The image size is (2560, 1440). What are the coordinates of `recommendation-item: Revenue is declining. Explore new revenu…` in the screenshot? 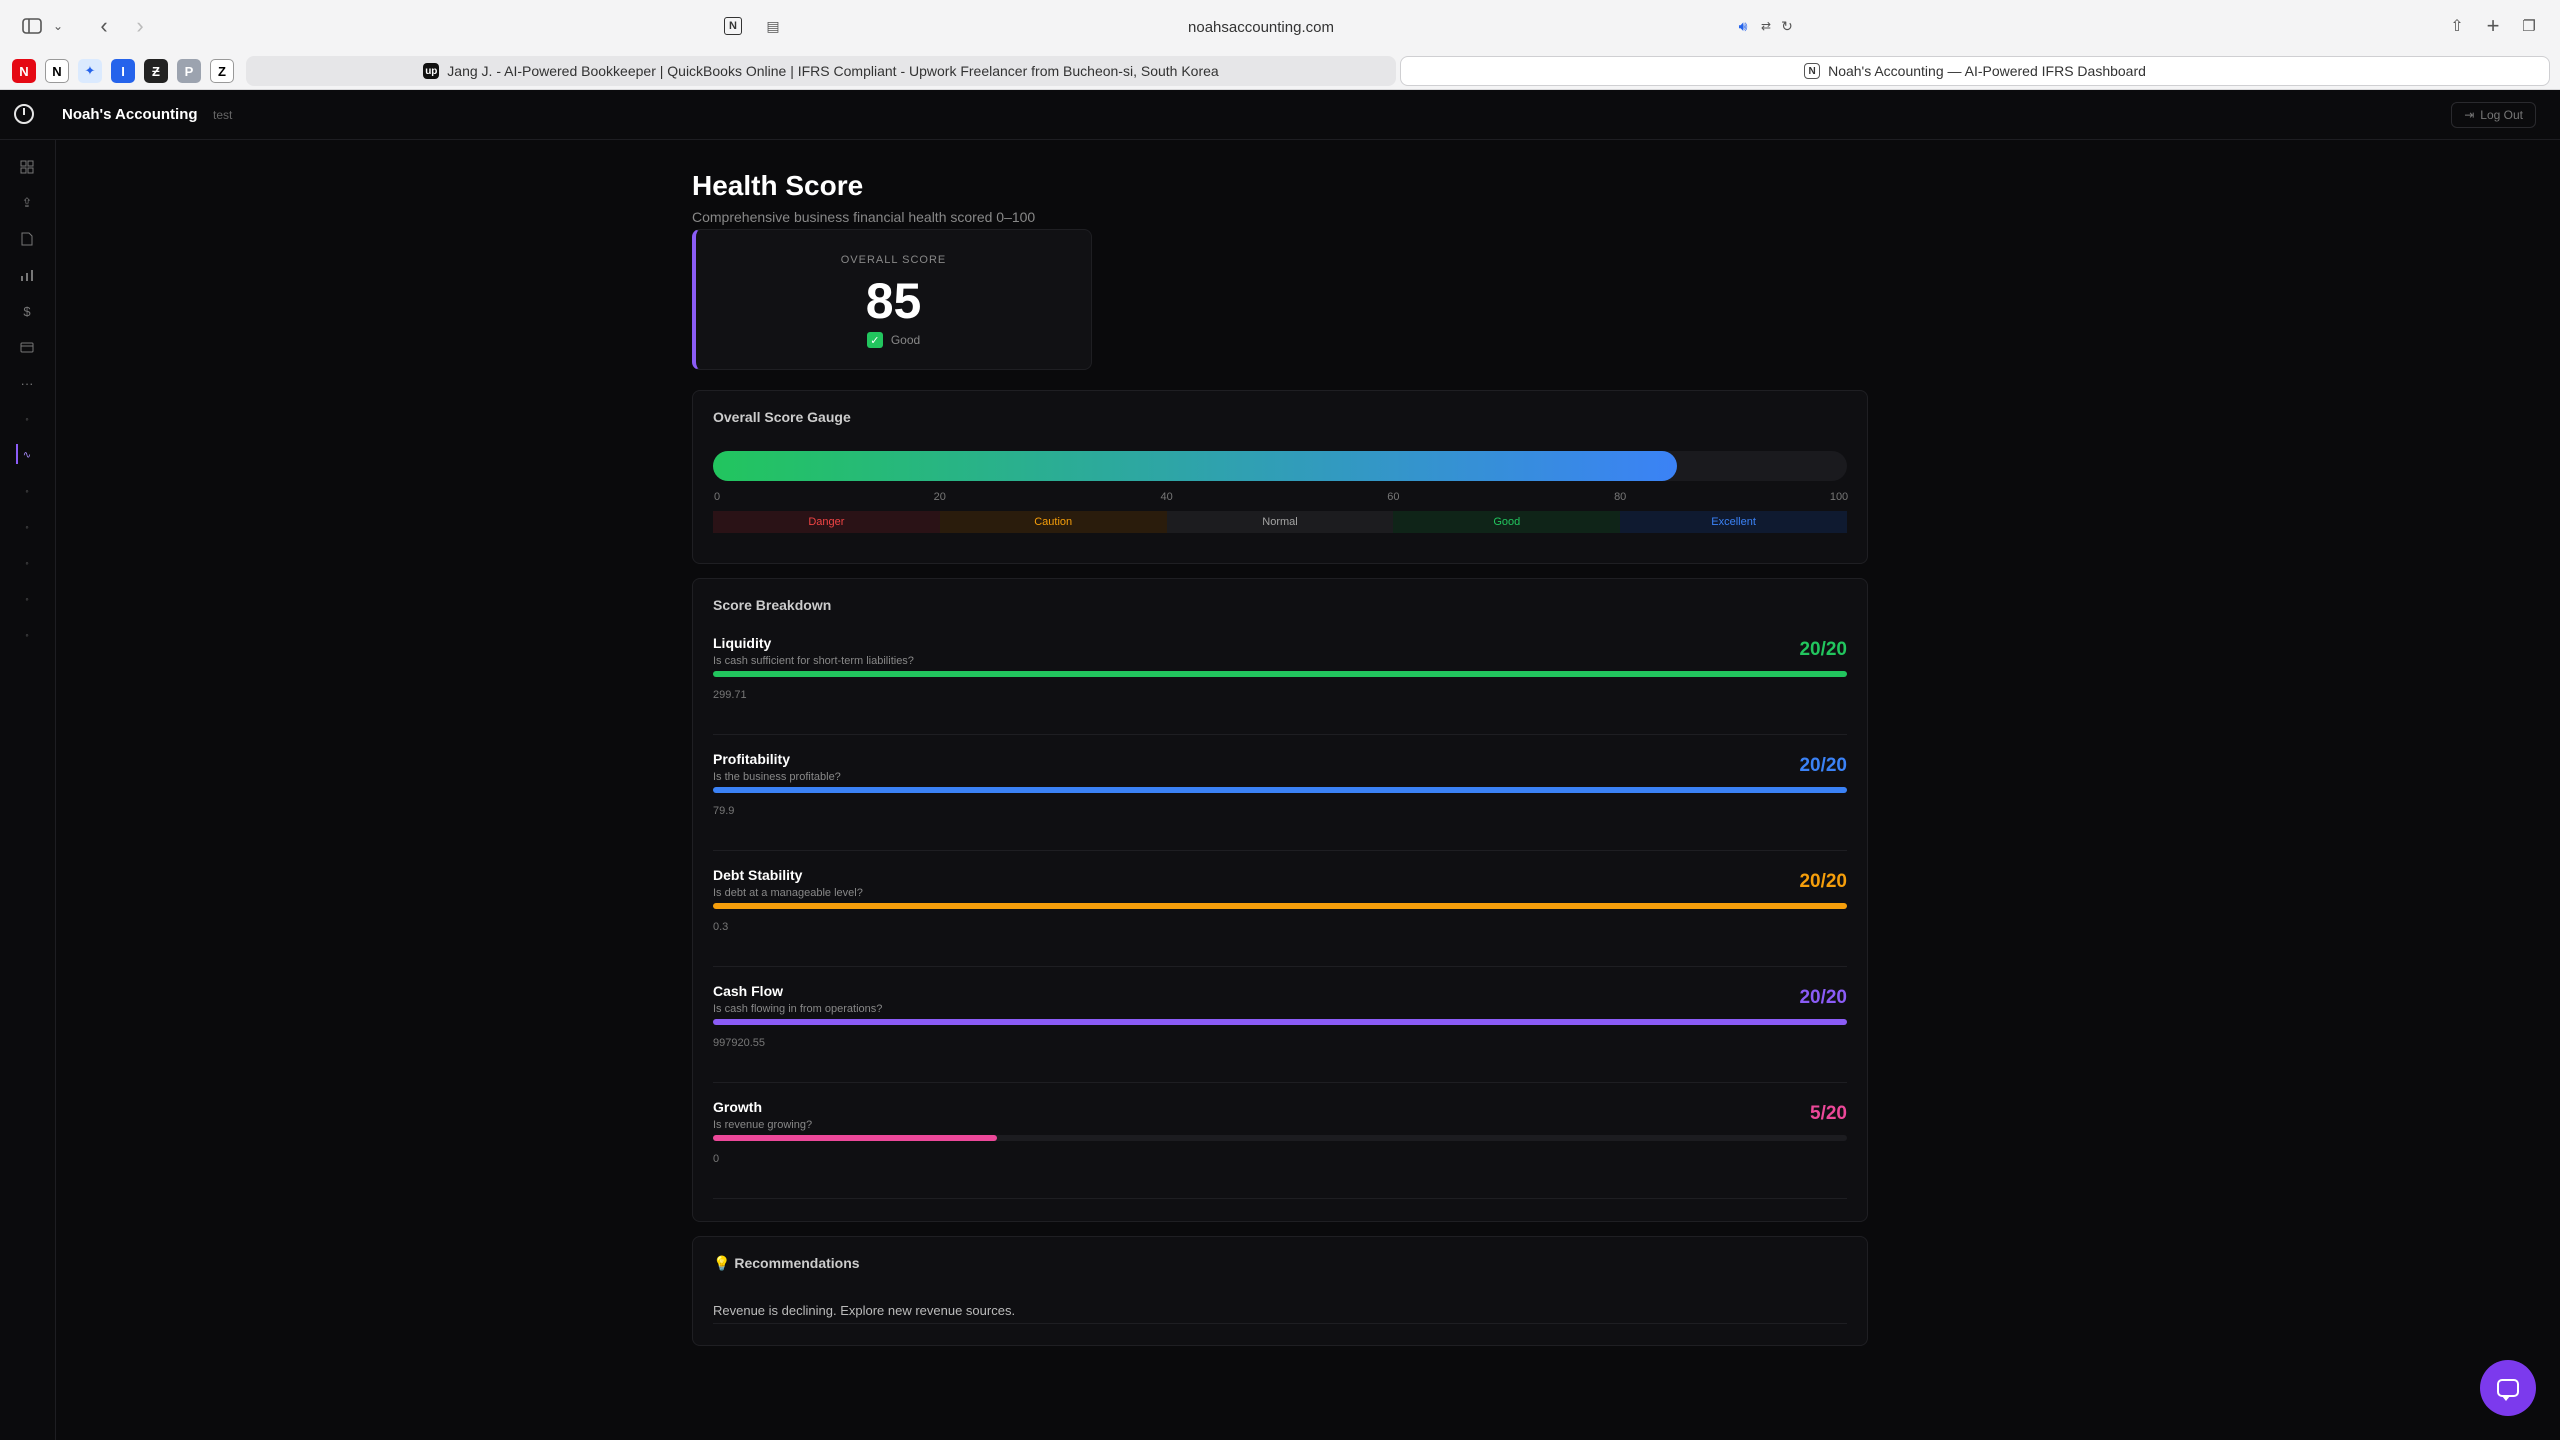 It's located at (864, 1310).